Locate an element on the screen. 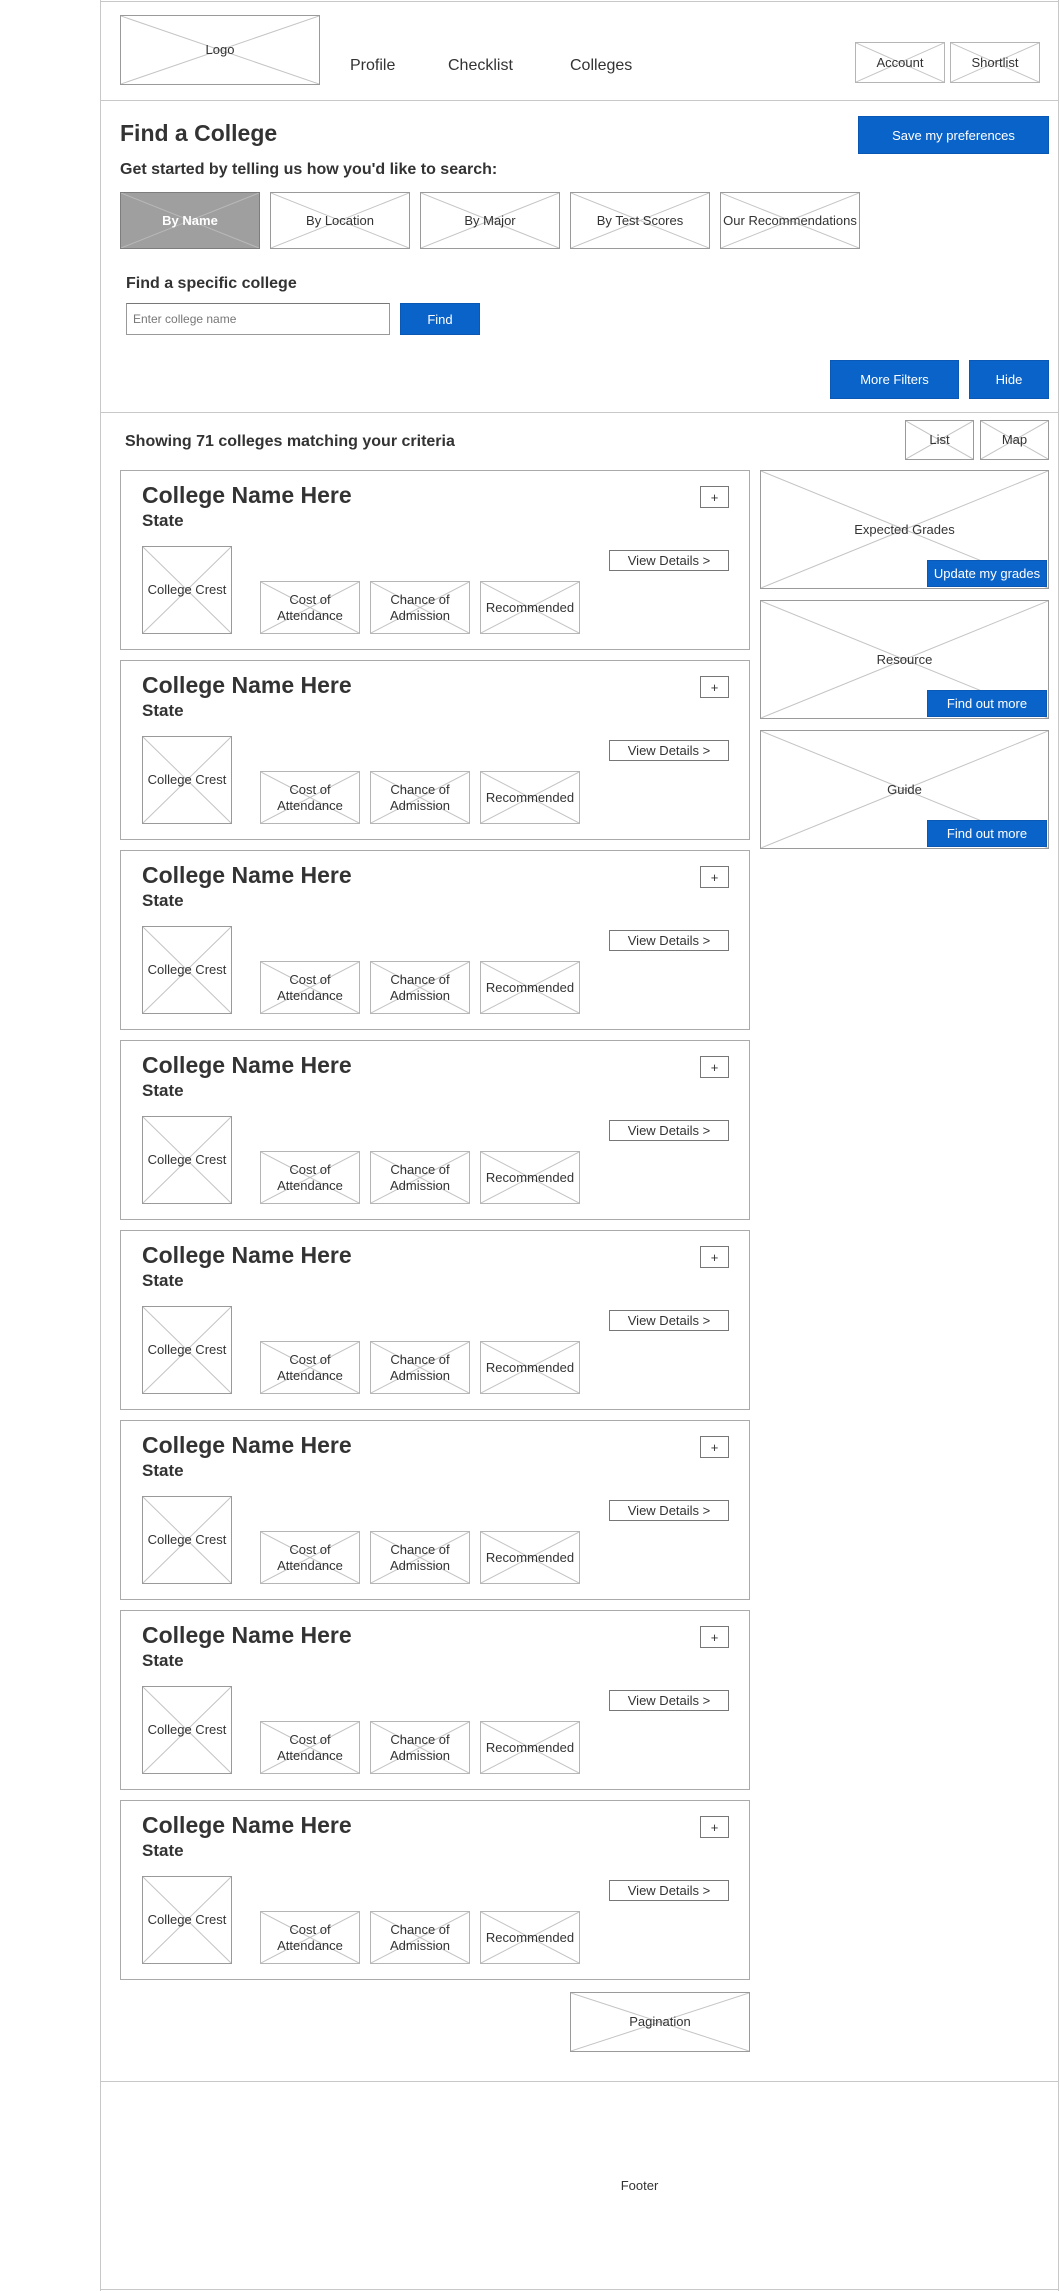 This screenshot has height=2291, width=1060. find-button: Find is located at coordinates (440, 319).